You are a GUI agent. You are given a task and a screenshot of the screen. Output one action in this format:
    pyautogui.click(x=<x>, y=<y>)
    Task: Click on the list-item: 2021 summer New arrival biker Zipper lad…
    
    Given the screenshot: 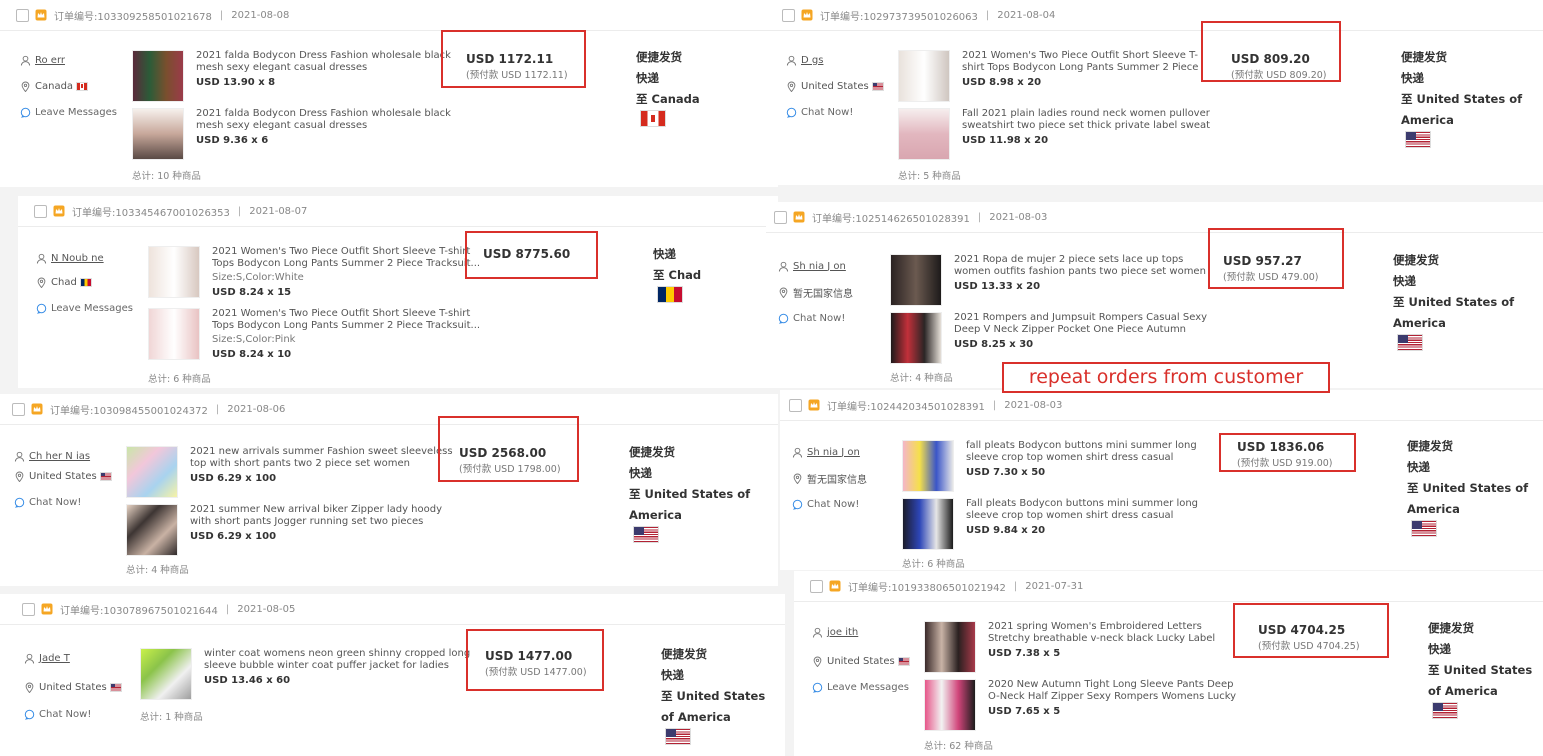 What is the action you would take?
    pyautogui.click(x=293, y=530)
    